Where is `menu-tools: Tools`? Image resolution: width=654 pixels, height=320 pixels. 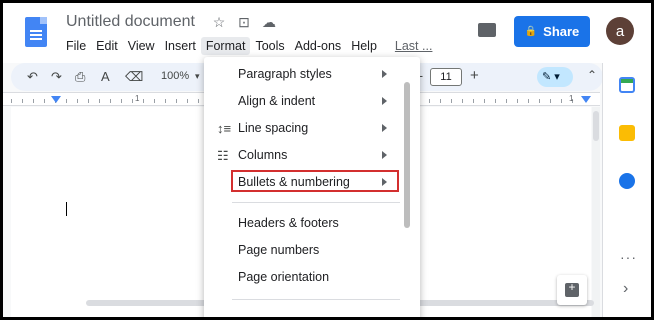 menu-tools: Tools is located at coordinates (269, 46).